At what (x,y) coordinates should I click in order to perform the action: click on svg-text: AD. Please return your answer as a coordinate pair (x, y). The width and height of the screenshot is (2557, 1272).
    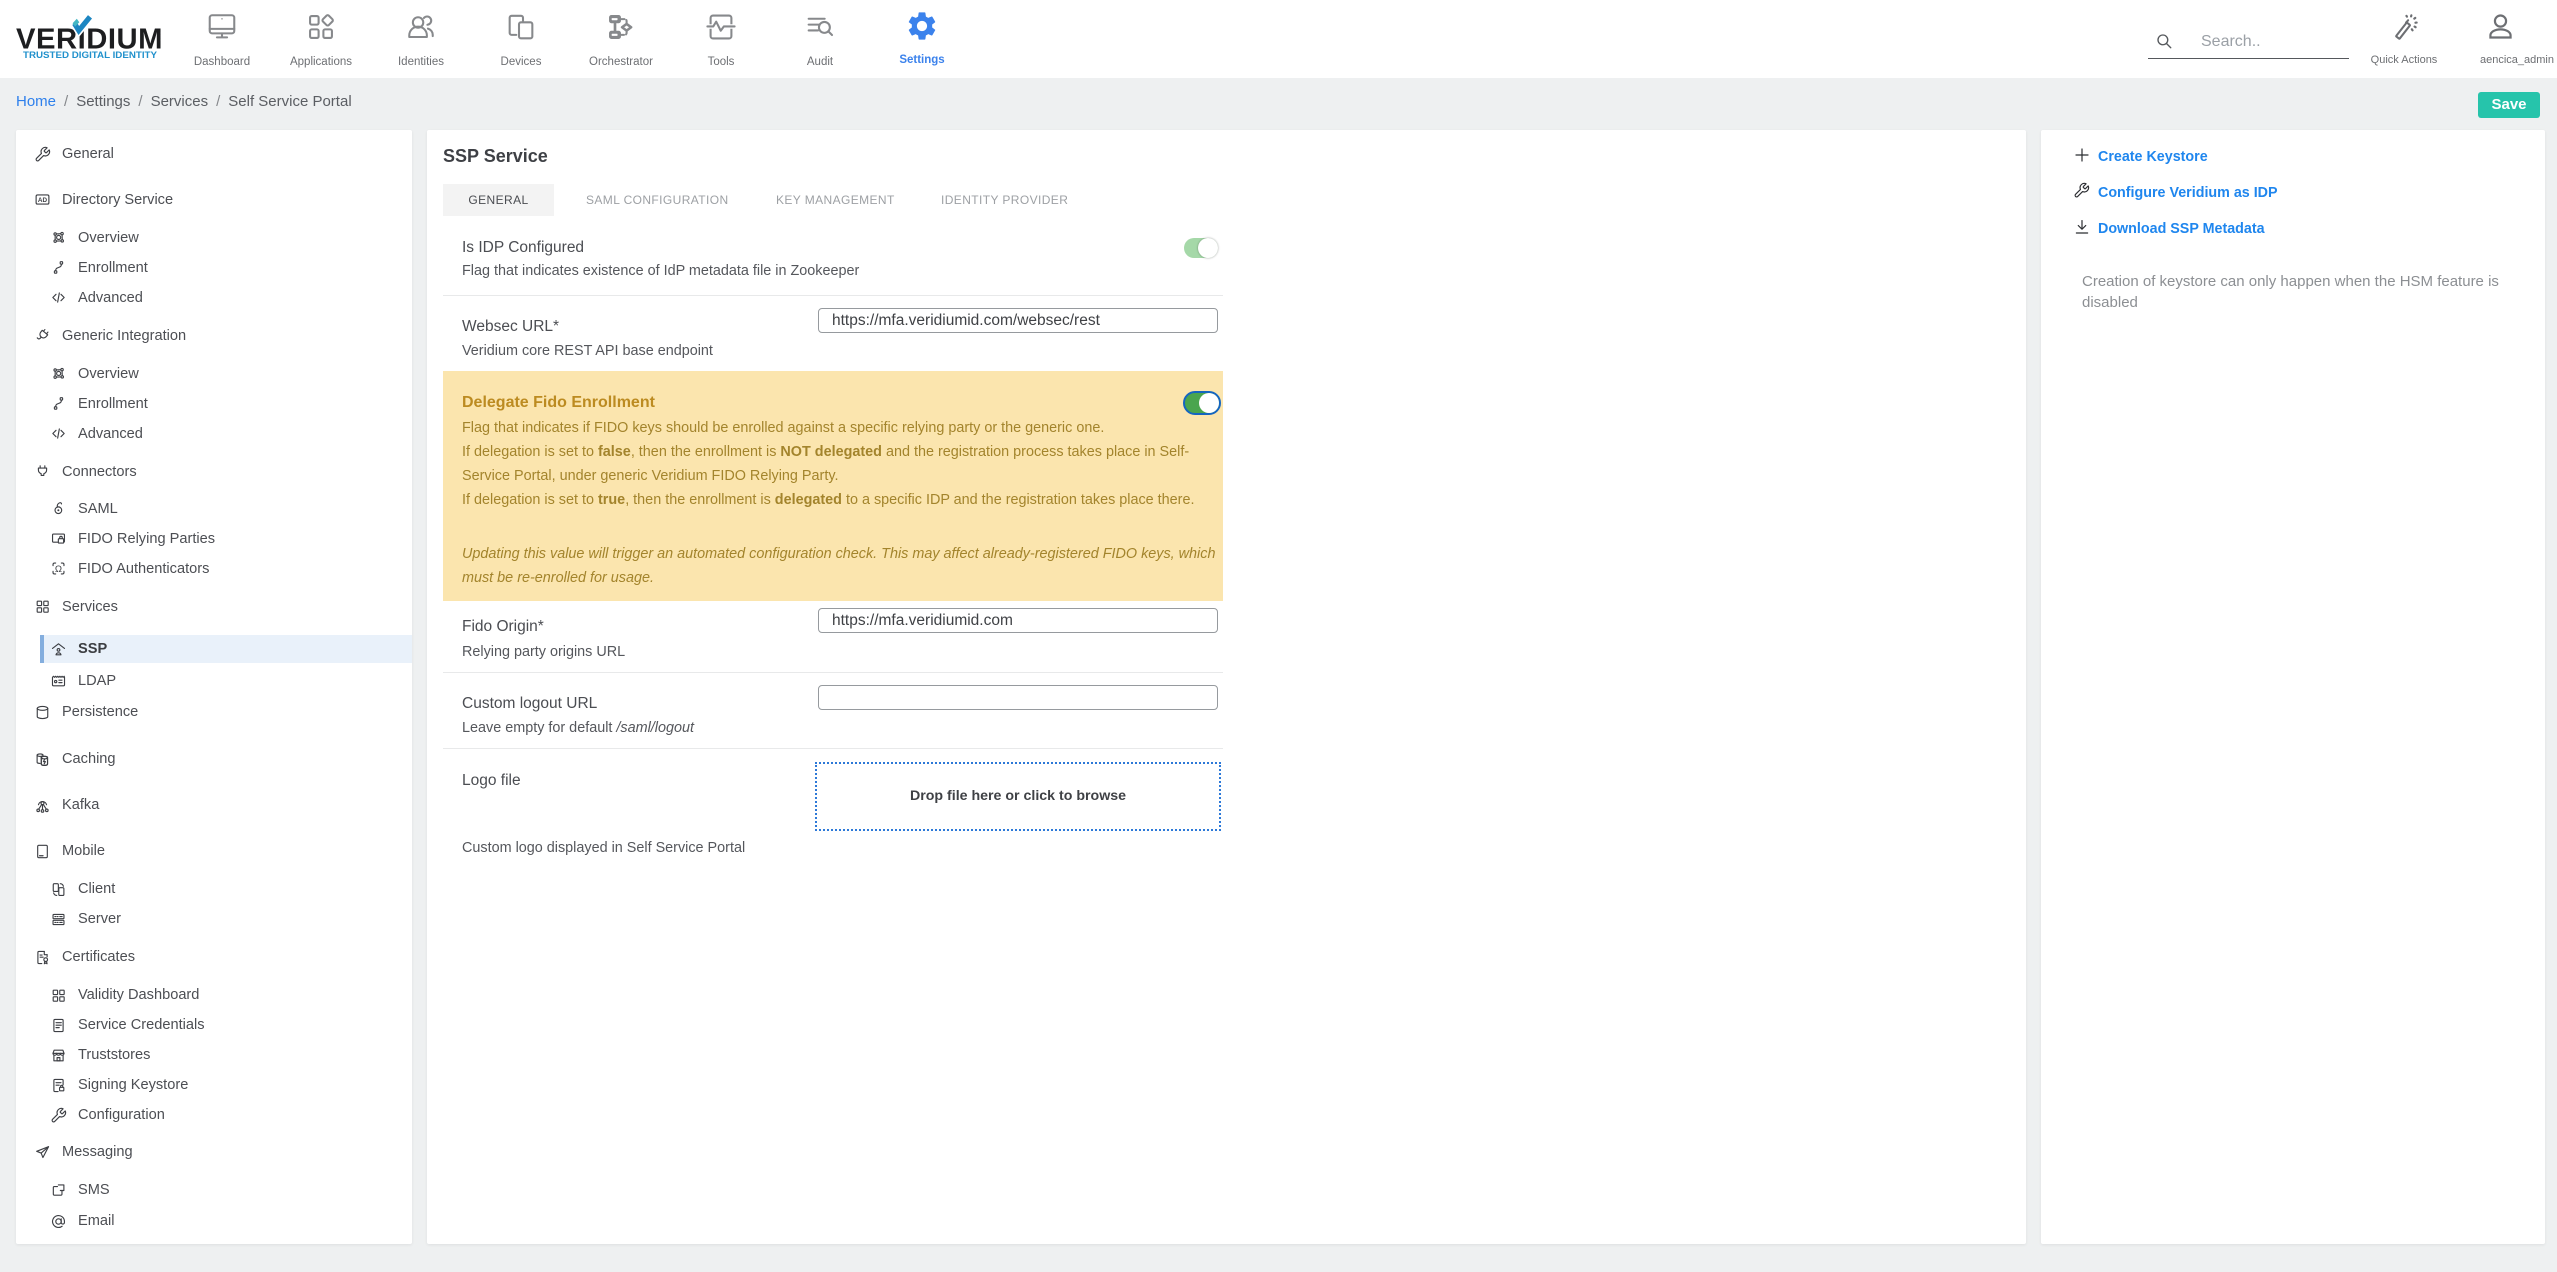
    Looking at the image, I should click on (43, 200).